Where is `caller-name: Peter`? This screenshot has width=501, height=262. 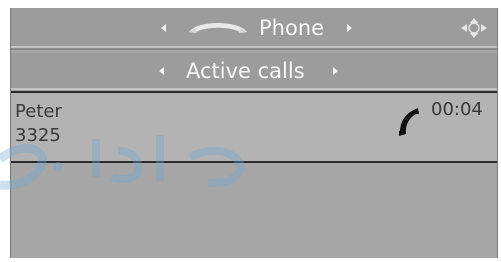 caller-name: Peter is located at coordinates (38, 111).